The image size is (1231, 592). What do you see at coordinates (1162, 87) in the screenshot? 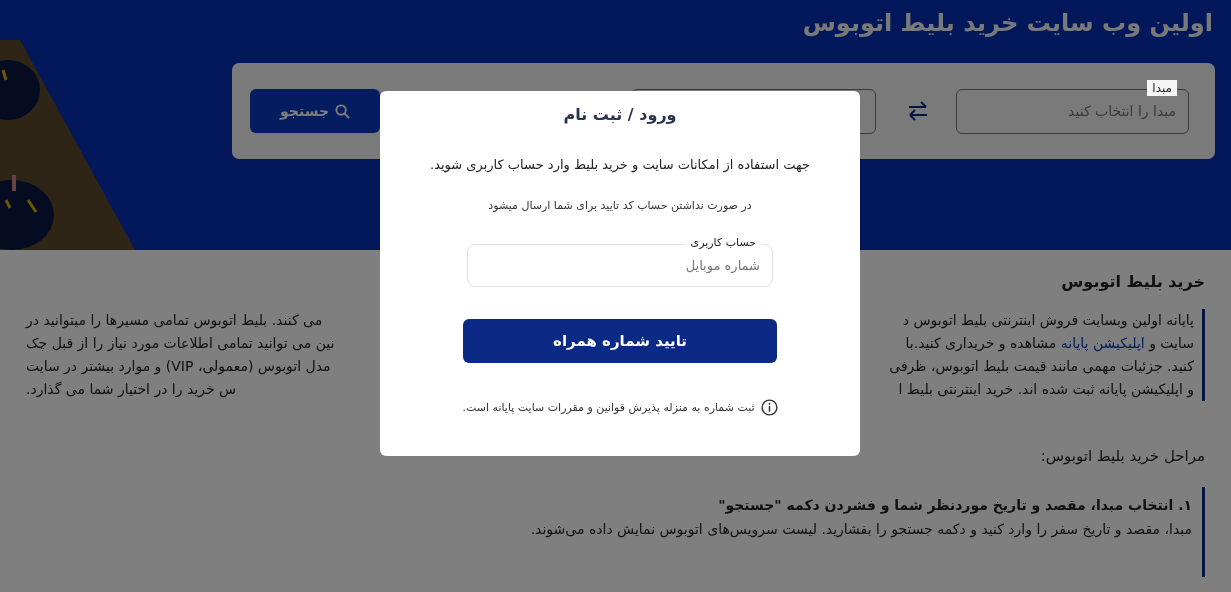
I see `field-label: مبدا` at bounding box center [1162, 87].